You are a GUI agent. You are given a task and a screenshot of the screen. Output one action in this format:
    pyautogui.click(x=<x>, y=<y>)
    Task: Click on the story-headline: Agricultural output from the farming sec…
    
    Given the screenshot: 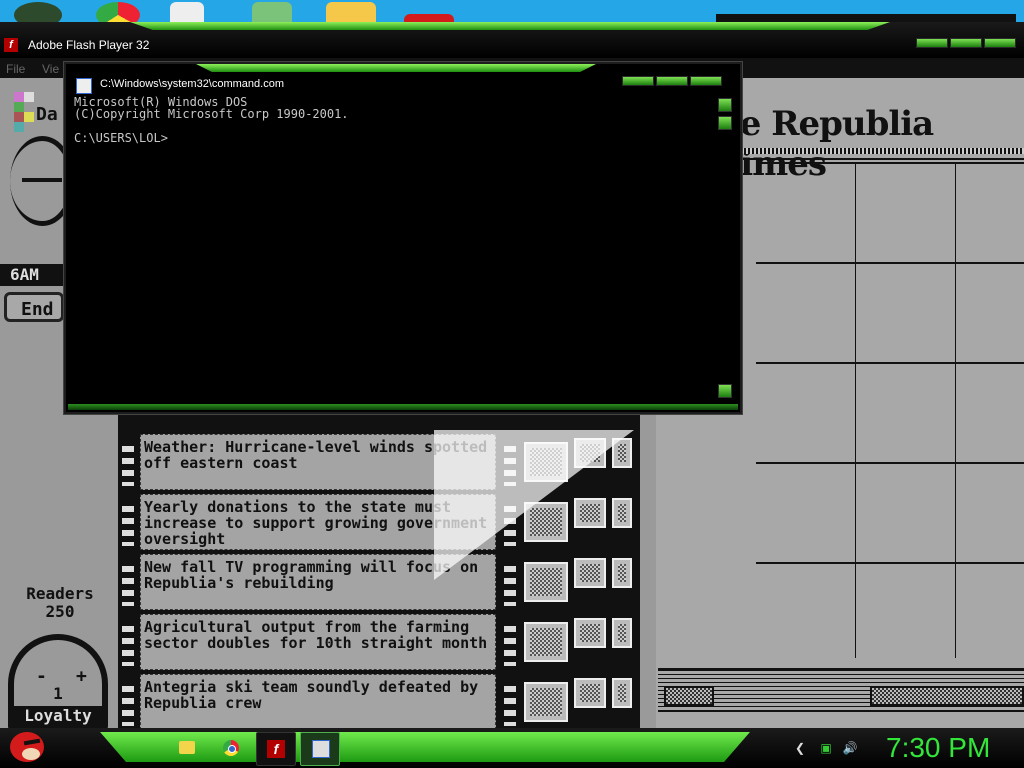 What is the action you would take?
    pyautogui.click(x=318, y=642)
    